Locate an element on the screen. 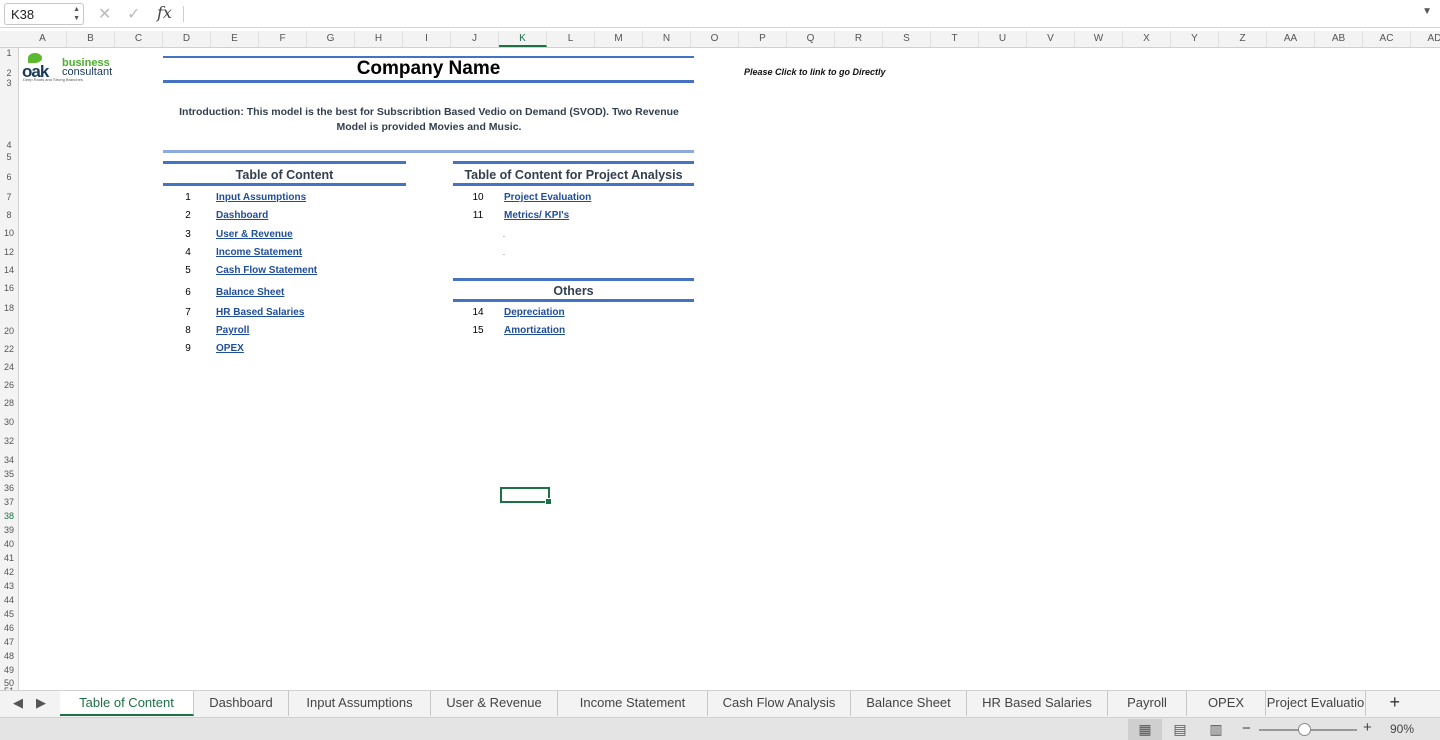 The width and height of the screenshot is (1440, 740). row-header-28: 28 is located at coordinates (9, 403).